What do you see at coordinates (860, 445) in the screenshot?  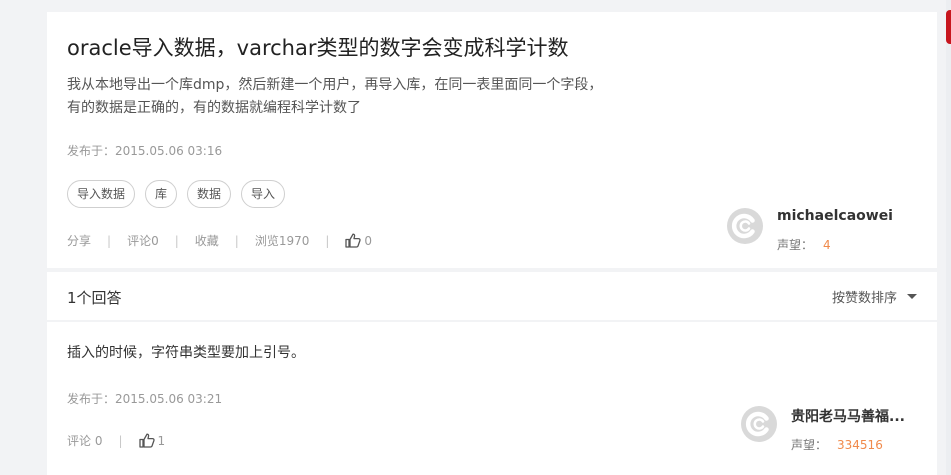 I see `reputation-value: 334516` at bounding box center [860, 445].